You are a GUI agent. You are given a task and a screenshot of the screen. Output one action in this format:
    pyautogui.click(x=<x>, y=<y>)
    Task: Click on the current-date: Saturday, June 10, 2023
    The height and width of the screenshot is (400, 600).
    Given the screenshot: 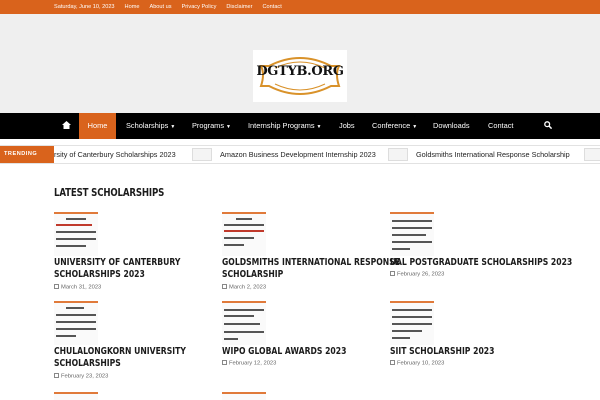 What is the action you would take?
    pyautogui.click(x=84, y=7)
    